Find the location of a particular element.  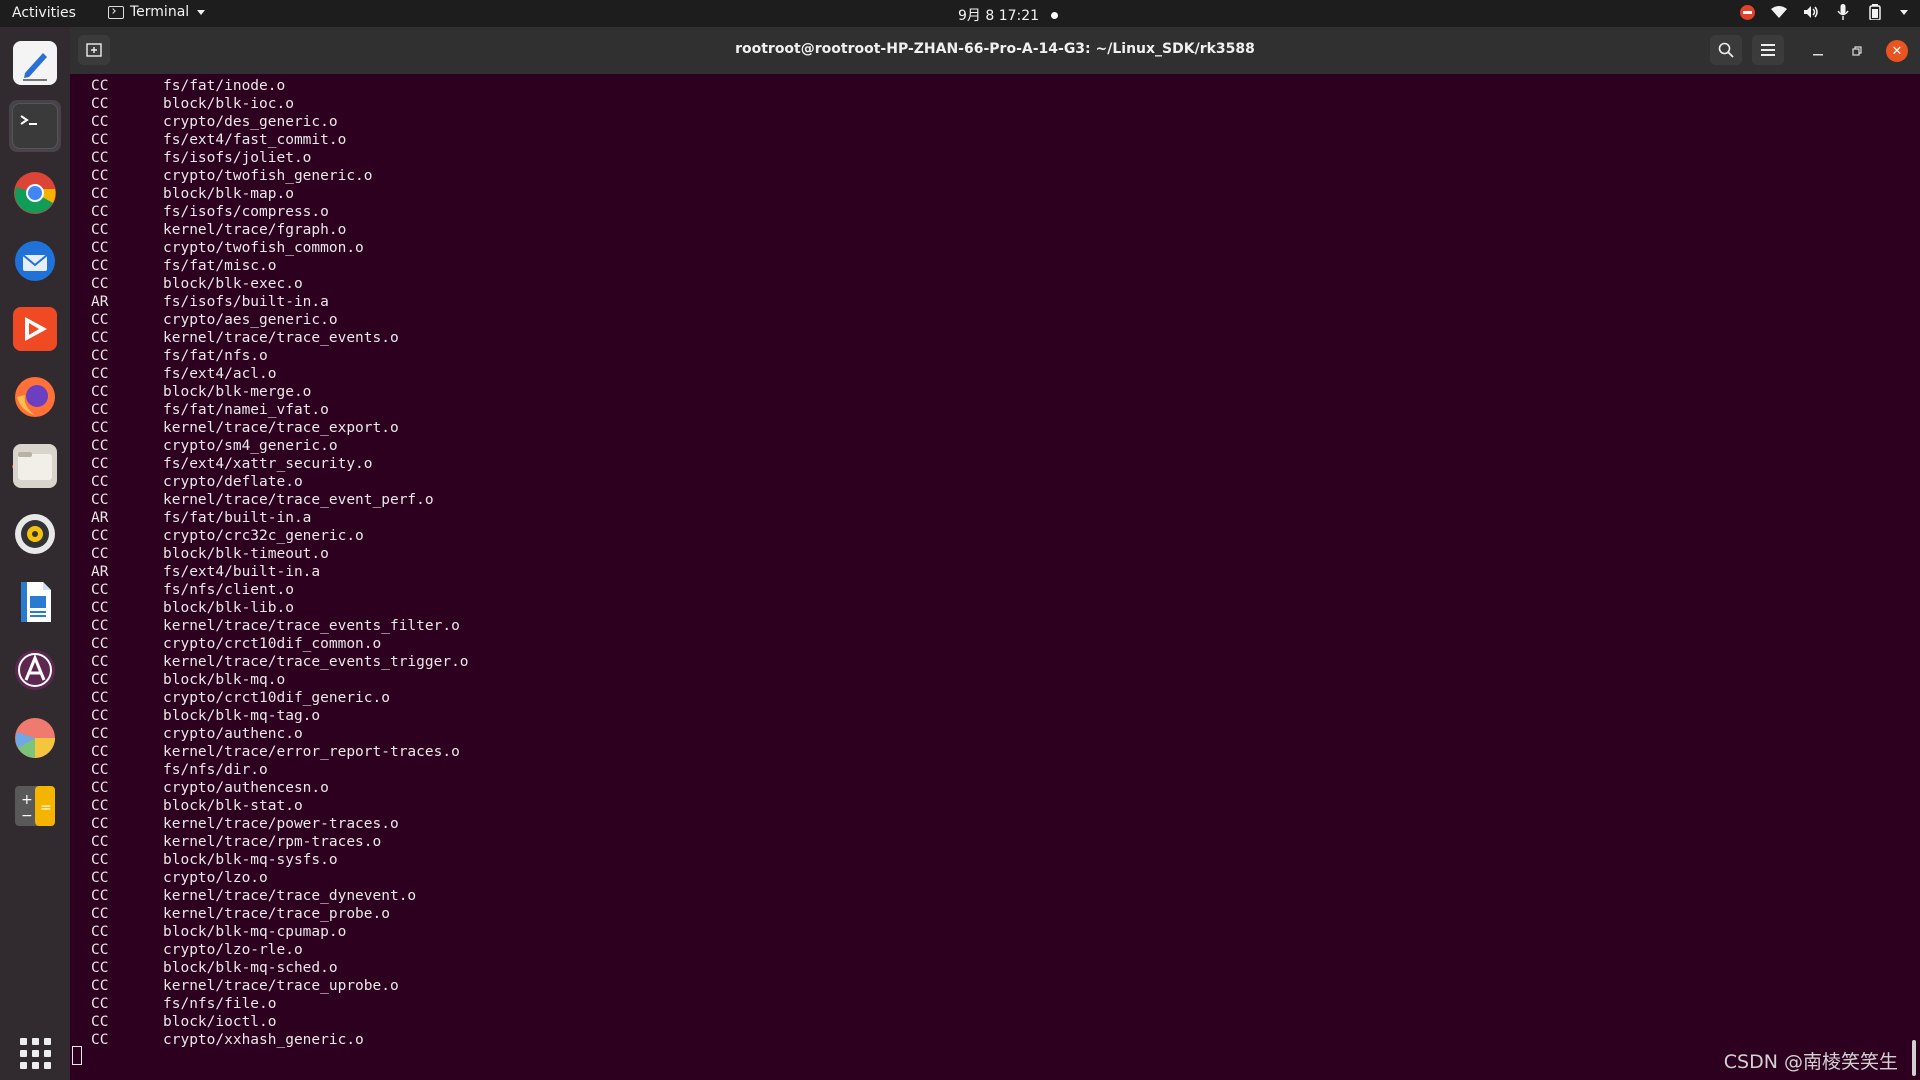

build-output-path: crypto/twofish_generic.o is located at coordinates (268, 176).